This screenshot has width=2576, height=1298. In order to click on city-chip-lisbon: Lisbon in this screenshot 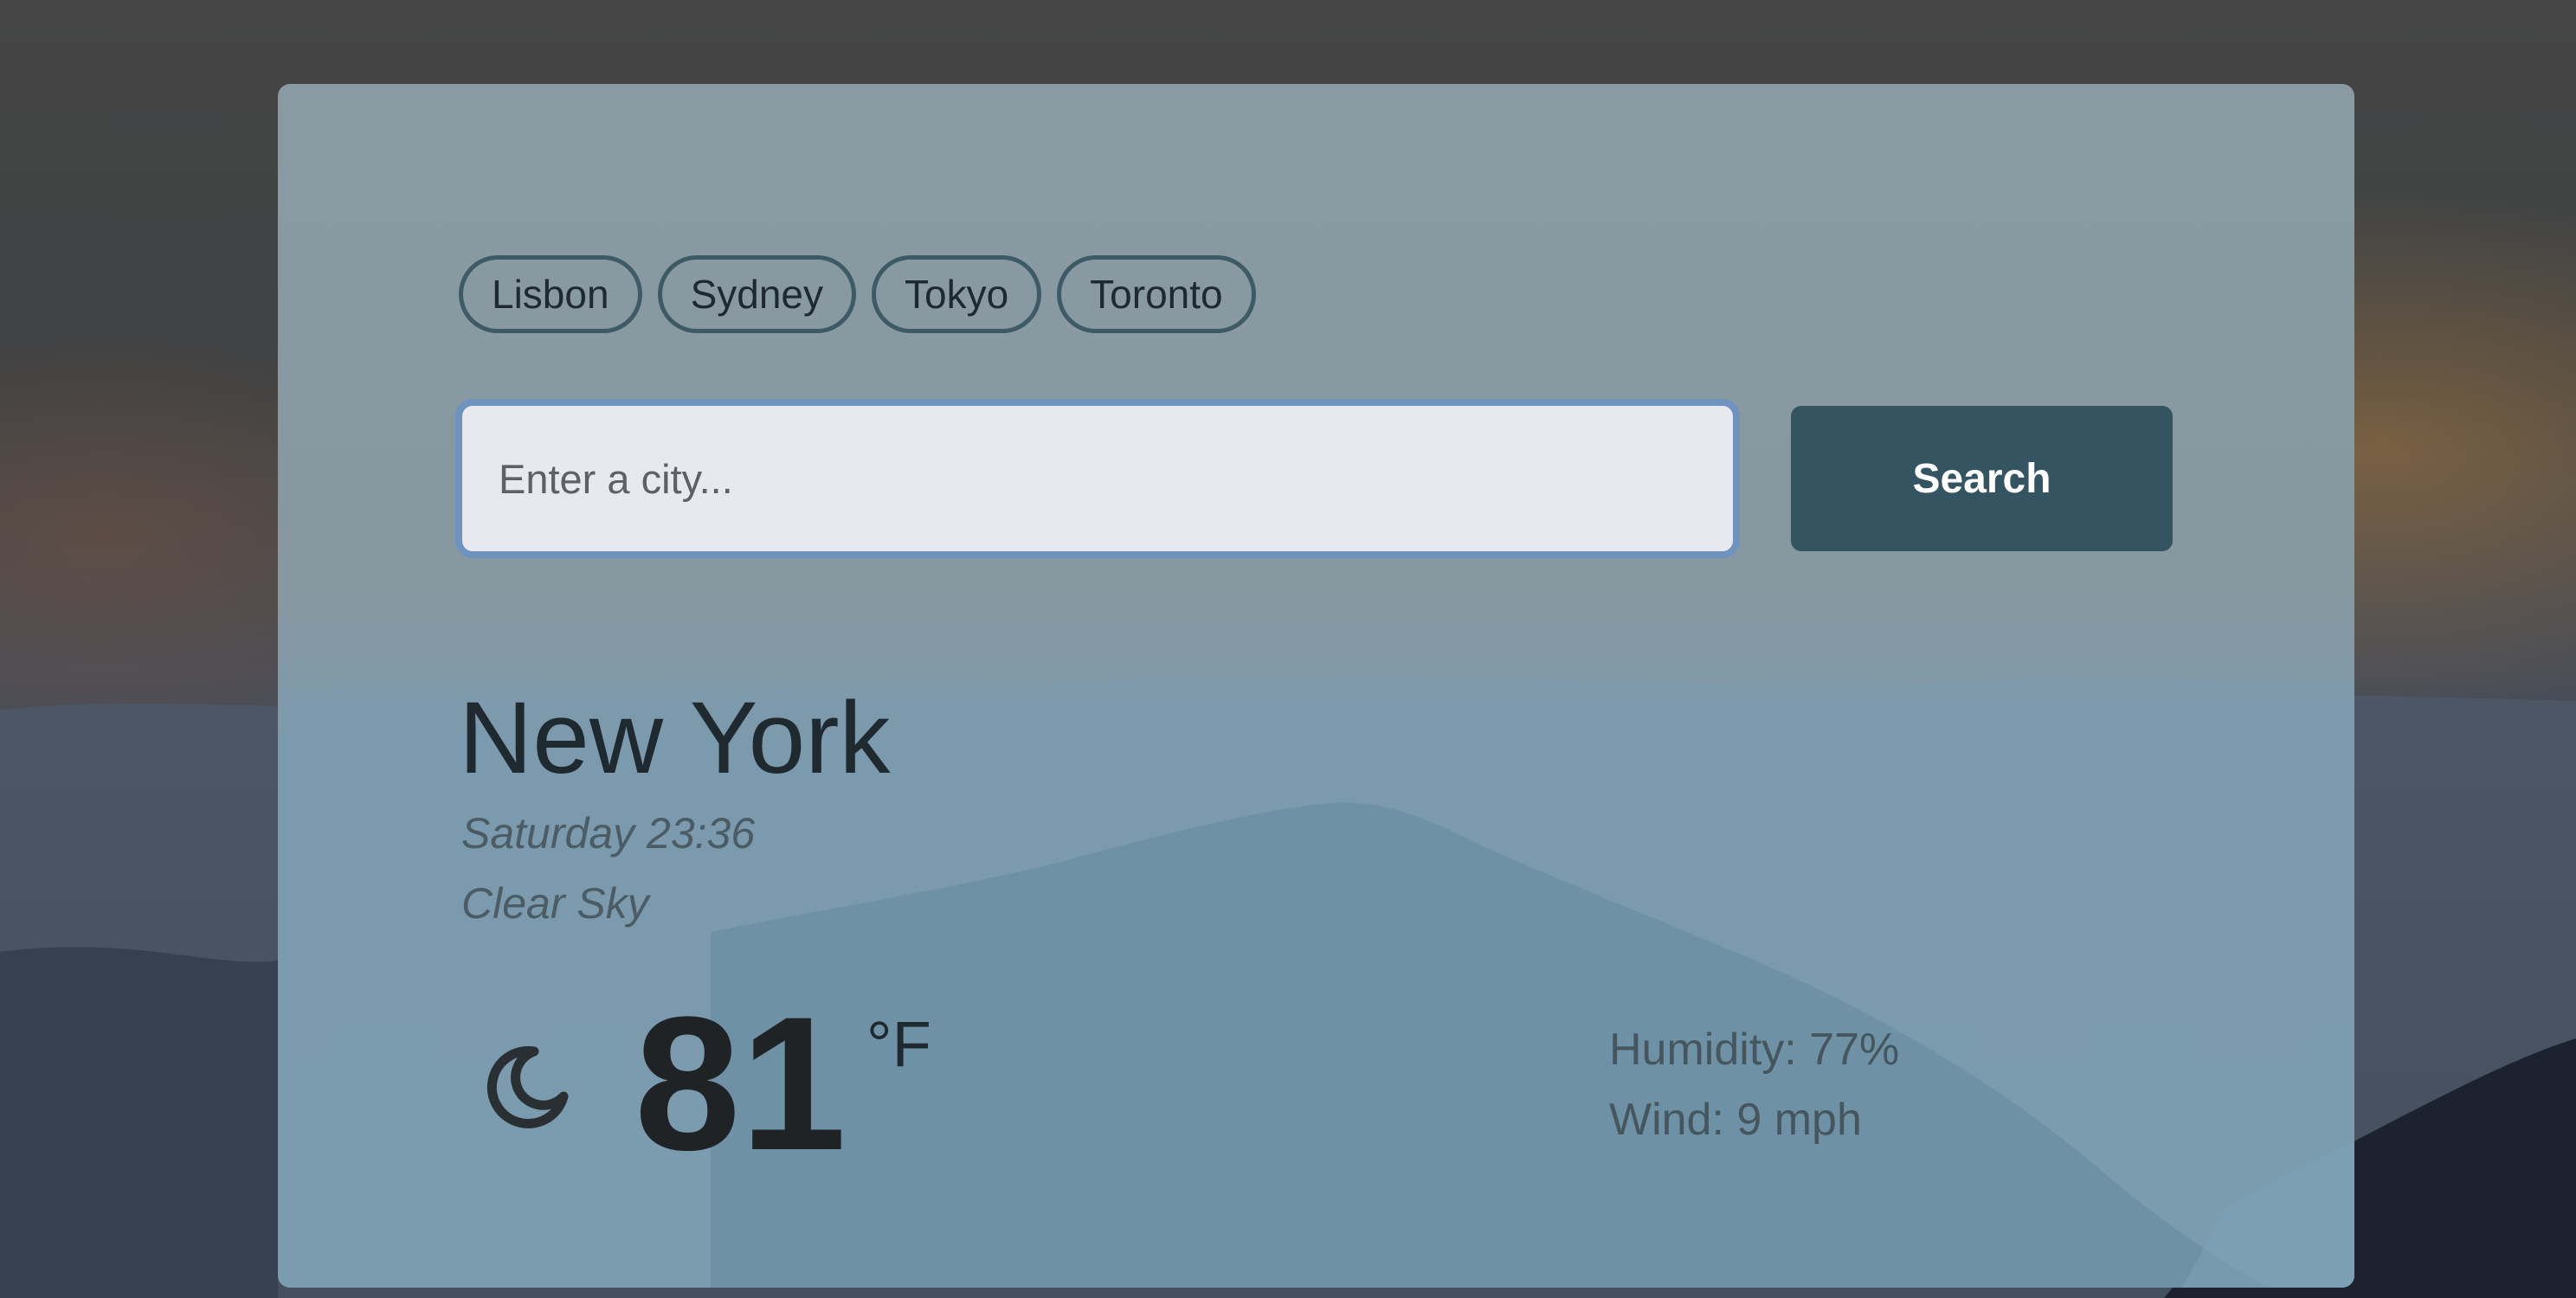, I will do `click(550, 294)`.